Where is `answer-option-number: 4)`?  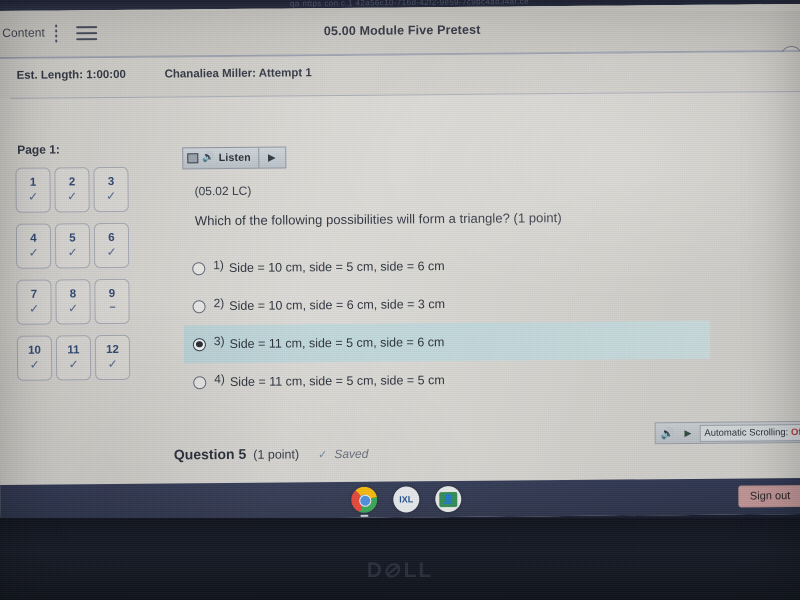 answer-option-number: 4) is located at coordinates (219, 379).